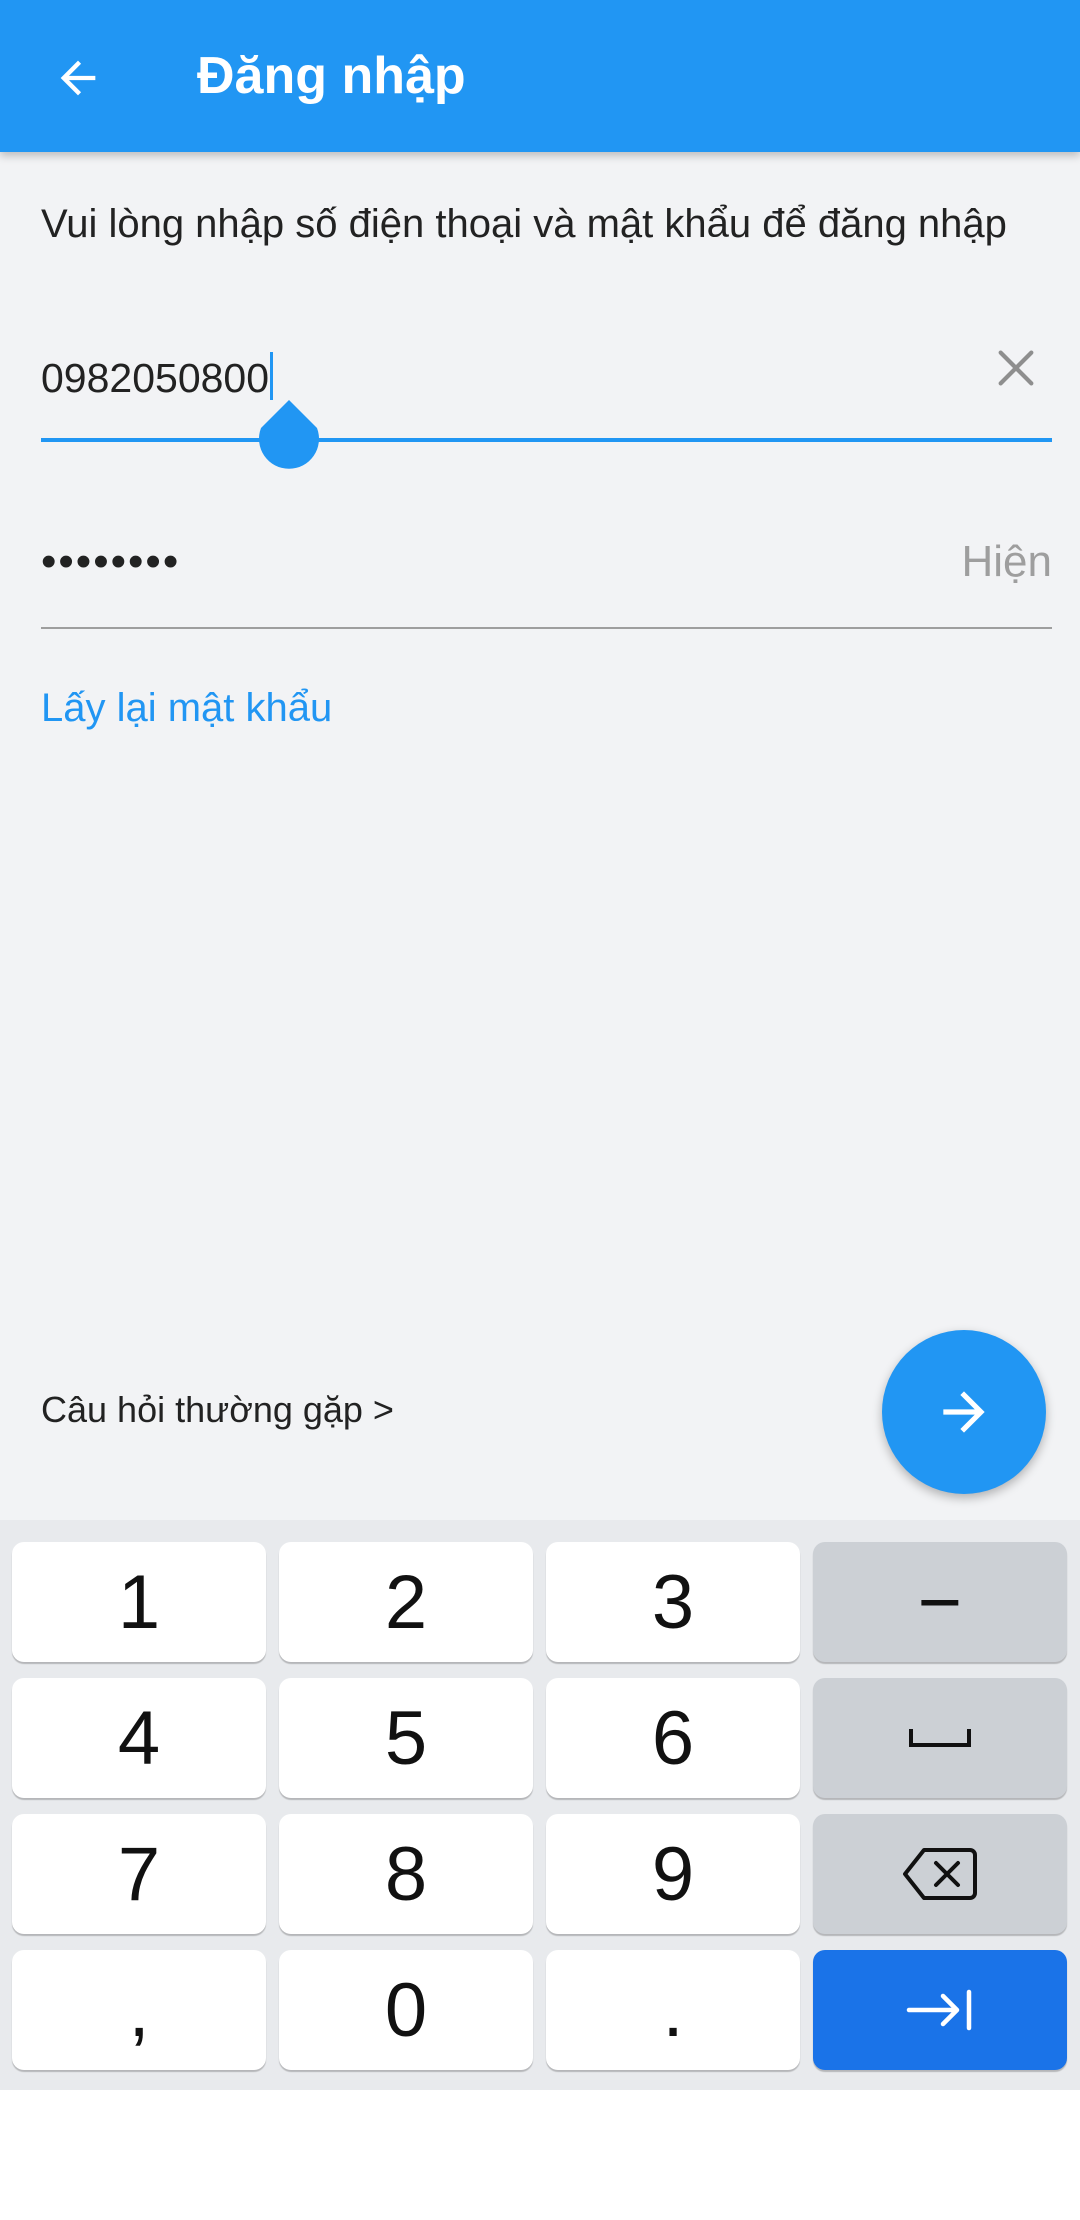 This screenshot has width=1080, height=2220. What do you see at coordinates (540, 76) in the screenshot?
I see `app-bar: Đăng nhập` at bounding box center [540, 76].